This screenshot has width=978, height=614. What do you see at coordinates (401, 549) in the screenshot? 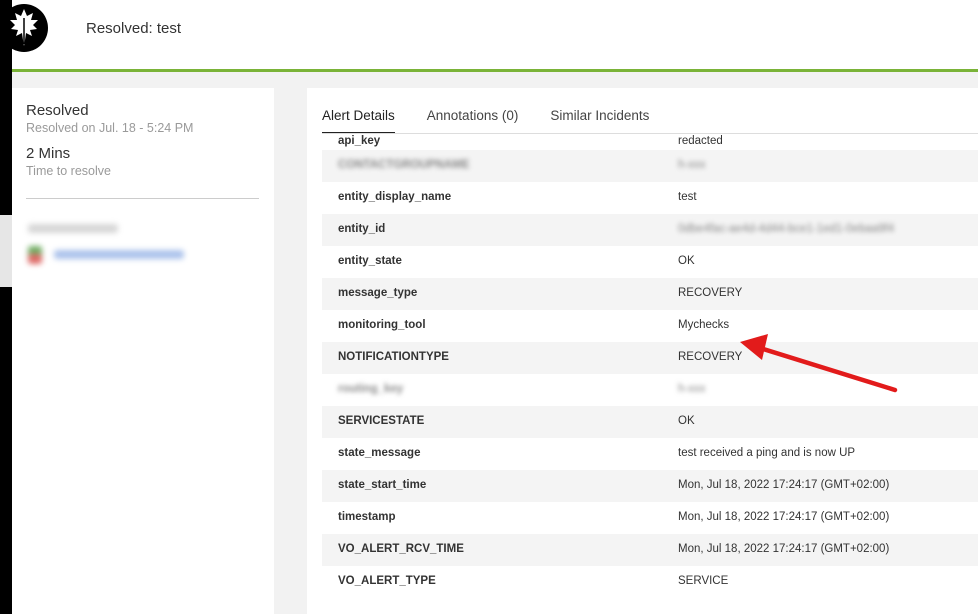
I see `detail-key: VO_ALERT_RCV_TIME` at bounding box center [401, 549].